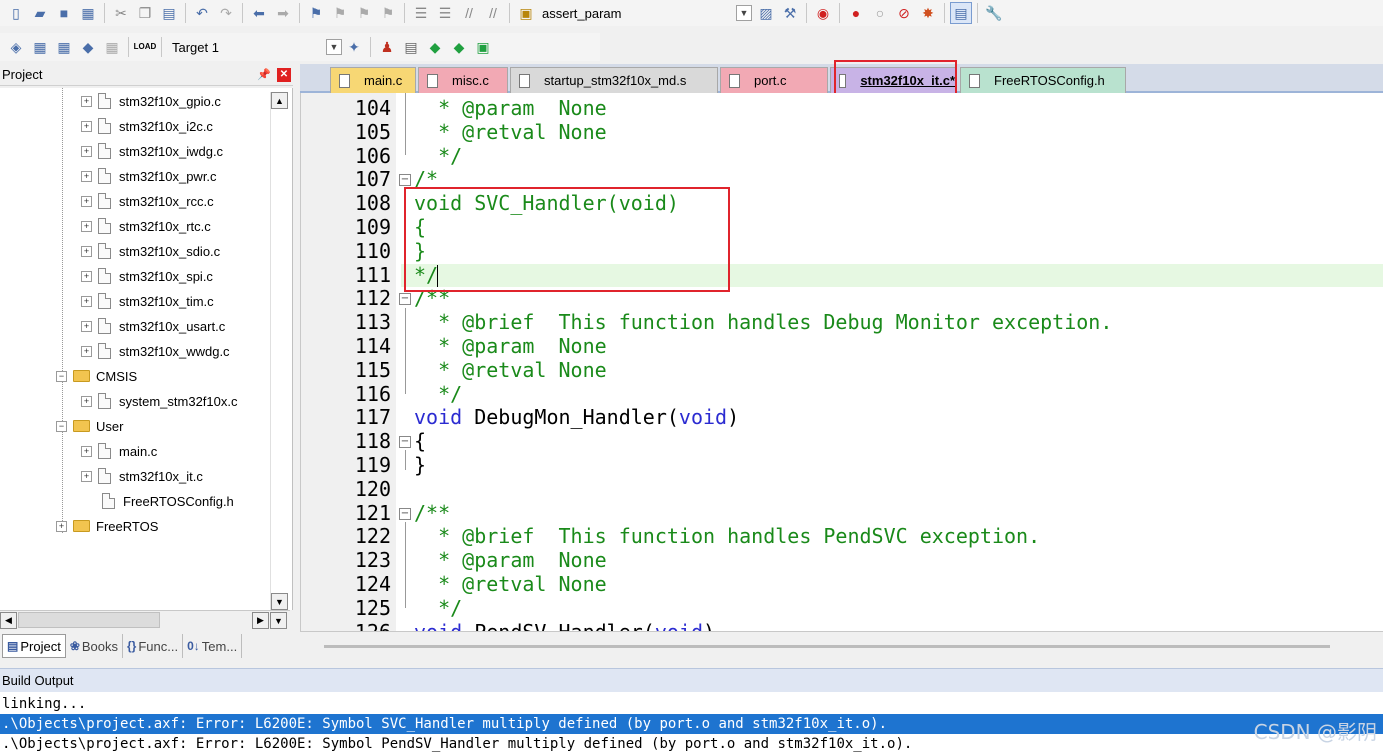 The height and width of the screenshot is (755, 1383). What do you see at coordinates (880, 13) in the screenshot?
I see `breakpoint-enable-icon: ○` at bounding box center [880, 13].